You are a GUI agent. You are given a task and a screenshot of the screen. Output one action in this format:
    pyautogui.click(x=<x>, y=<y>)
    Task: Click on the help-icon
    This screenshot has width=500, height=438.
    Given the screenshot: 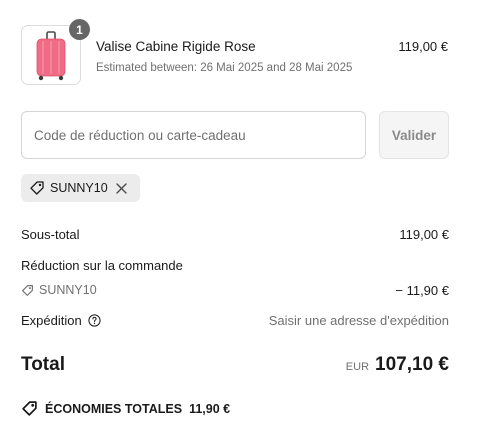 What is the action you would take?
    pyautogui.click(x=94, y=320)
    